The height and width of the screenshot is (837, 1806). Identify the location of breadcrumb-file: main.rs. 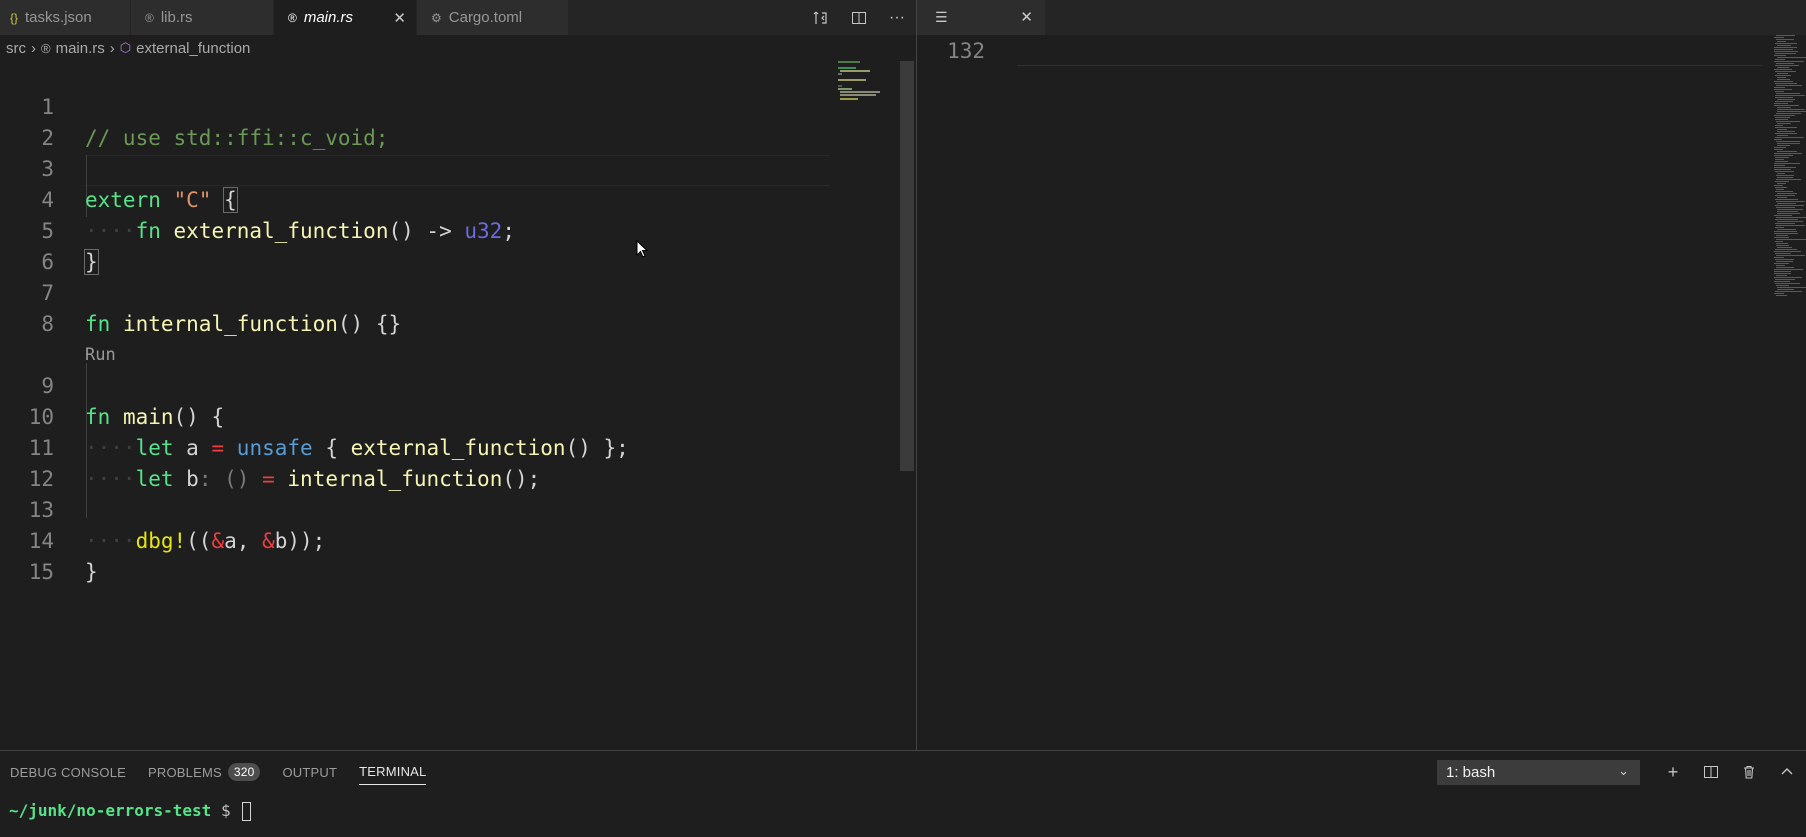
(80, 48).